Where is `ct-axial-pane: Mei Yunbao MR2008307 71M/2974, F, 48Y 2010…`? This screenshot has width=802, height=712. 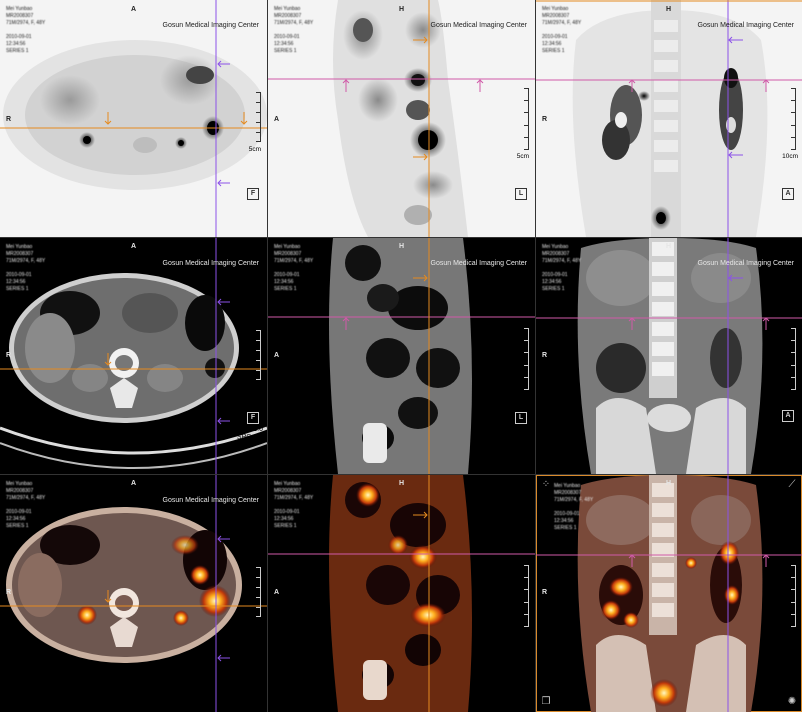 ct-axial-pane: Mei Yunbao MR2008307 71M/2974, F, 48Y 2010… is located at coordinates (133, 356).